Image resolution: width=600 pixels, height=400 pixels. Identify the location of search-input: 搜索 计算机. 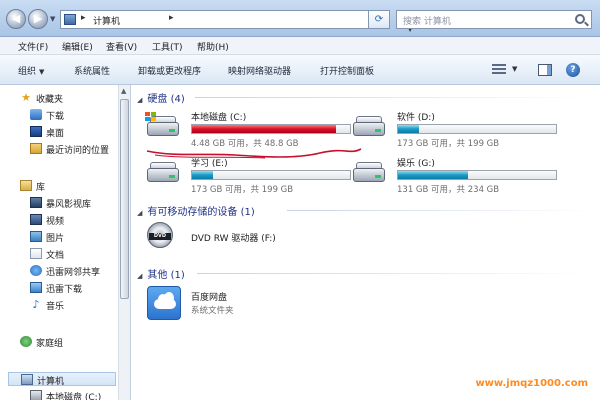
(494, 19).